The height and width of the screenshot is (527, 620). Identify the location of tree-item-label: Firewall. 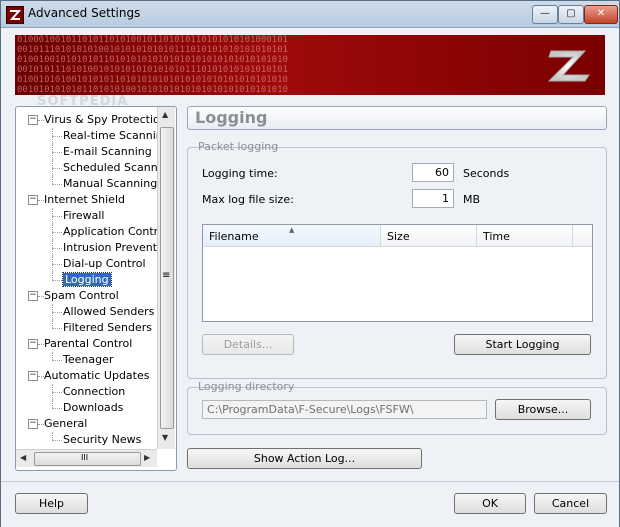
(84, 215).